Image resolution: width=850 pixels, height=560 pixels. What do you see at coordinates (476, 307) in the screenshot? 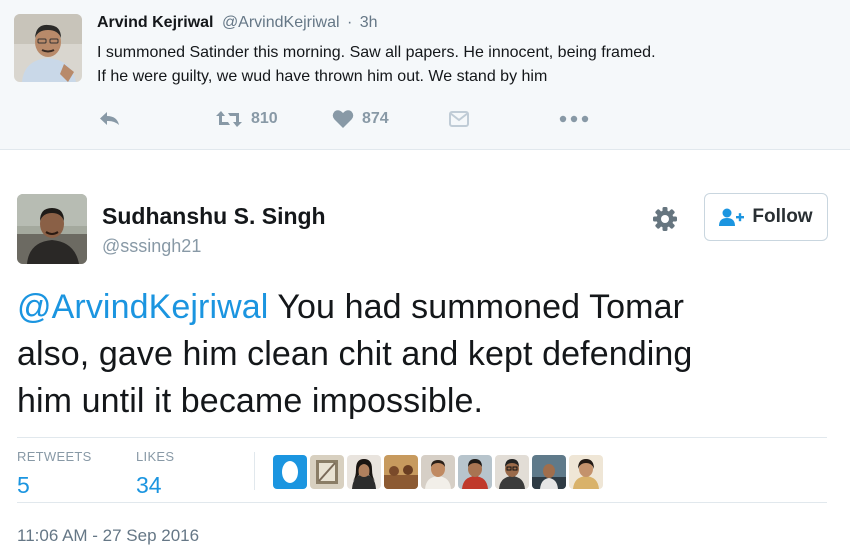
I see `tweet-text-fragment: You had summoned Tomar` at bounding box center [476, 307].